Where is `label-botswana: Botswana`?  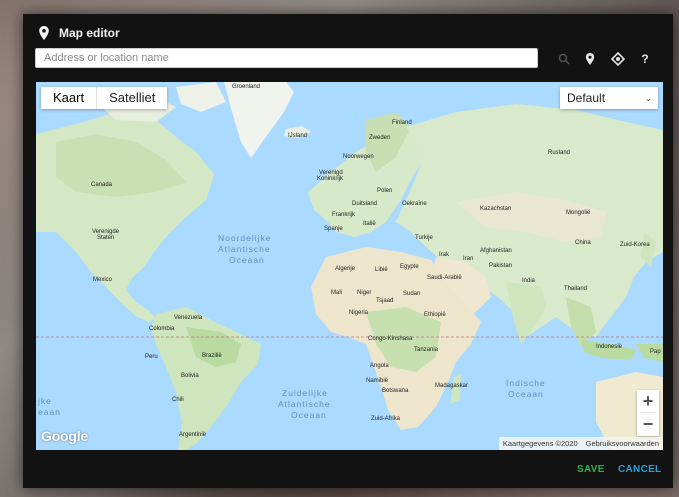
label-botswana: Botswana is located at coordinates (395, 391).